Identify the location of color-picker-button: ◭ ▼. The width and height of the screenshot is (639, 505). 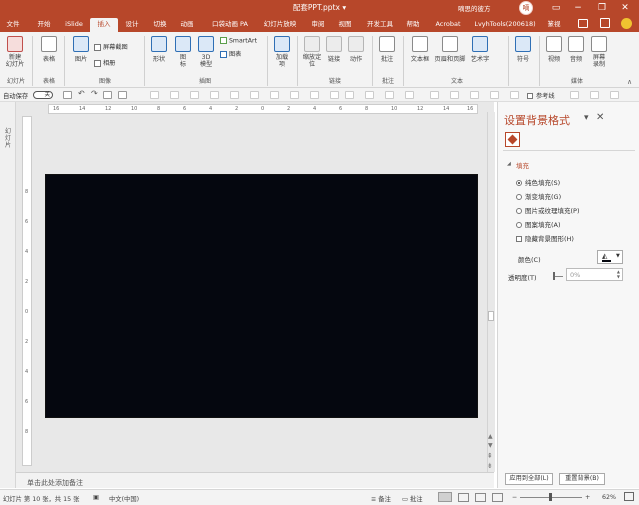
(610, 257).